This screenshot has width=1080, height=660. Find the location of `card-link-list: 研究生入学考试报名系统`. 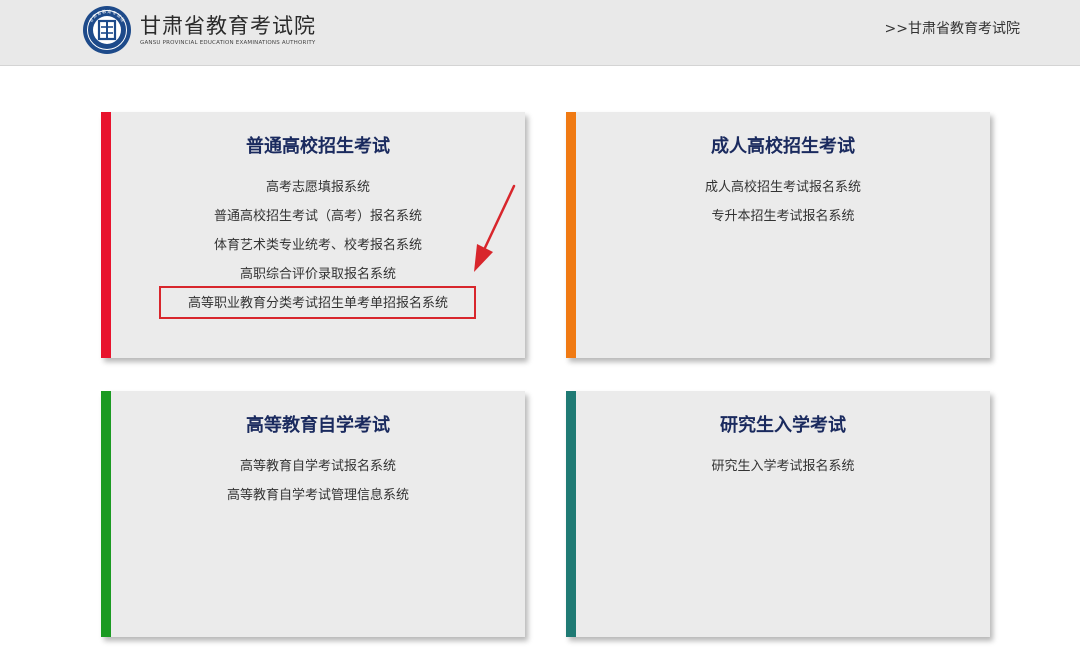

card-link-list: 研究生入学考试报名系统 is located at coordinates (783, 466).